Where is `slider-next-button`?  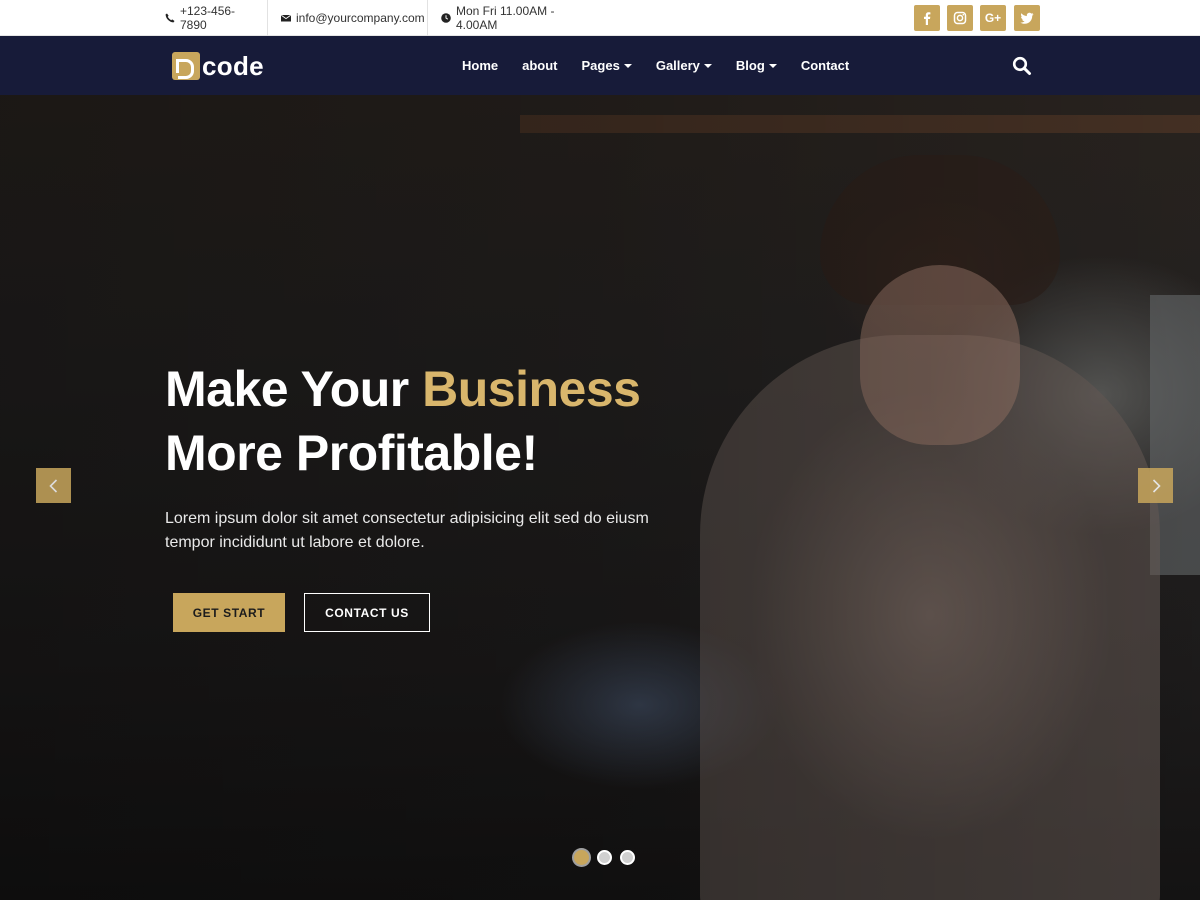
slider-next-button is located at coordinates (1155, 485).